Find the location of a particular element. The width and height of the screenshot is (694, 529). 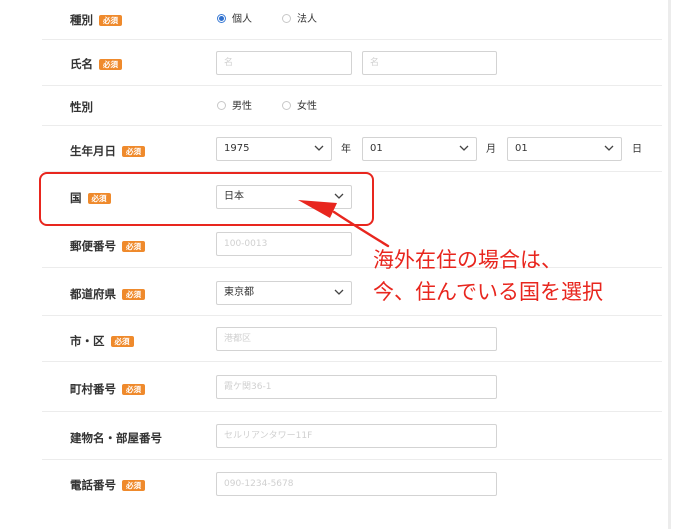

form-row-name: 氏名 必須 名 名 is located at coordinates (352, 63).